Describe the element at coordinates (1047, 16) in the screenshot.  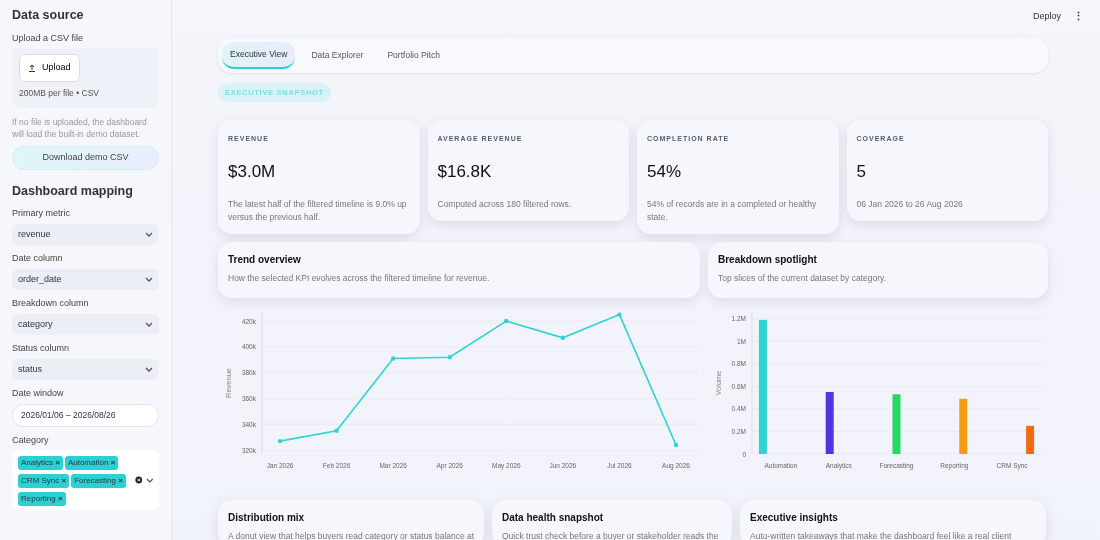
I see `deploy-button: Deploy` at that location.